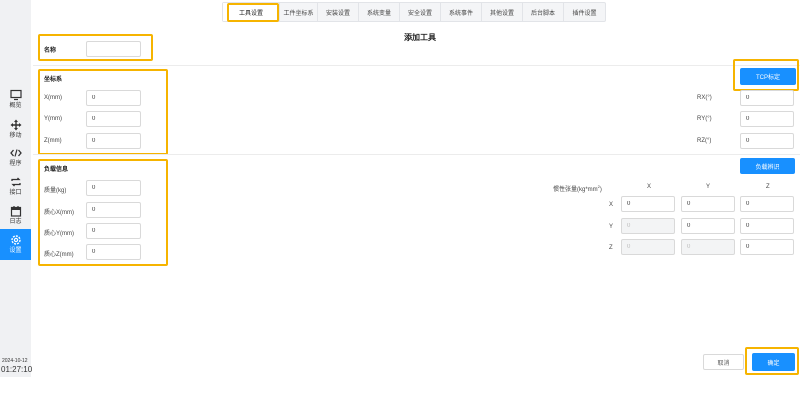 The image size is (800, 404). I want to click on move-arrows-icon, so click(15, 124).